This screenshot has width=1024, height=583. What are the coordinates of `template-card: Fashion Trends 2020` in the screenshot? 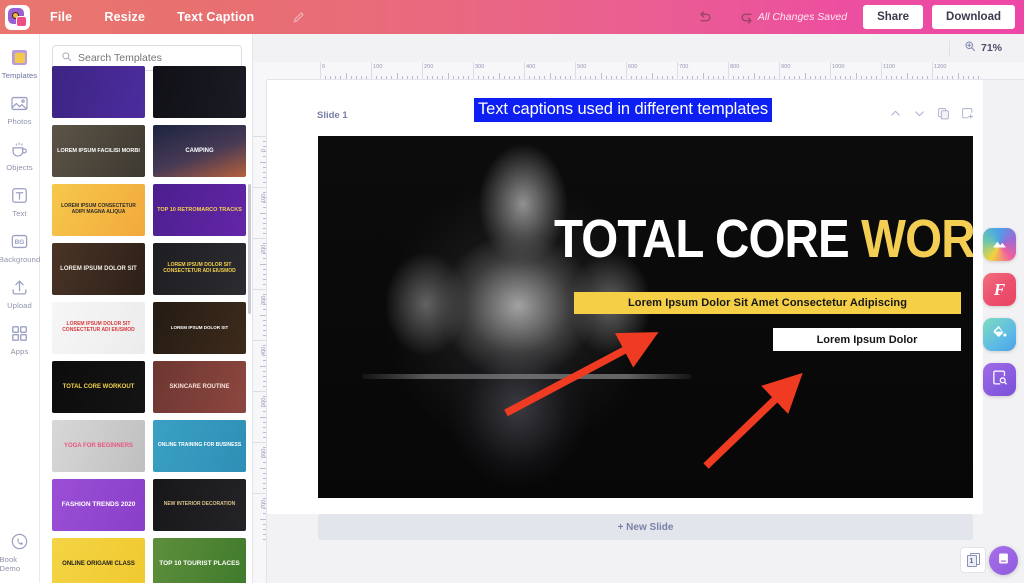 It's located at (98, 505).